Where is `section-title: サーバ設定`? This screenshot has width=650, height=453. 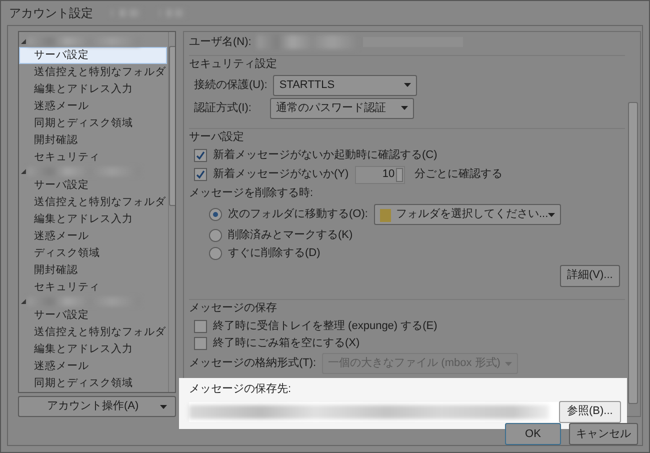
section-title: サーバ設定 is located at coordinates (216, 138).